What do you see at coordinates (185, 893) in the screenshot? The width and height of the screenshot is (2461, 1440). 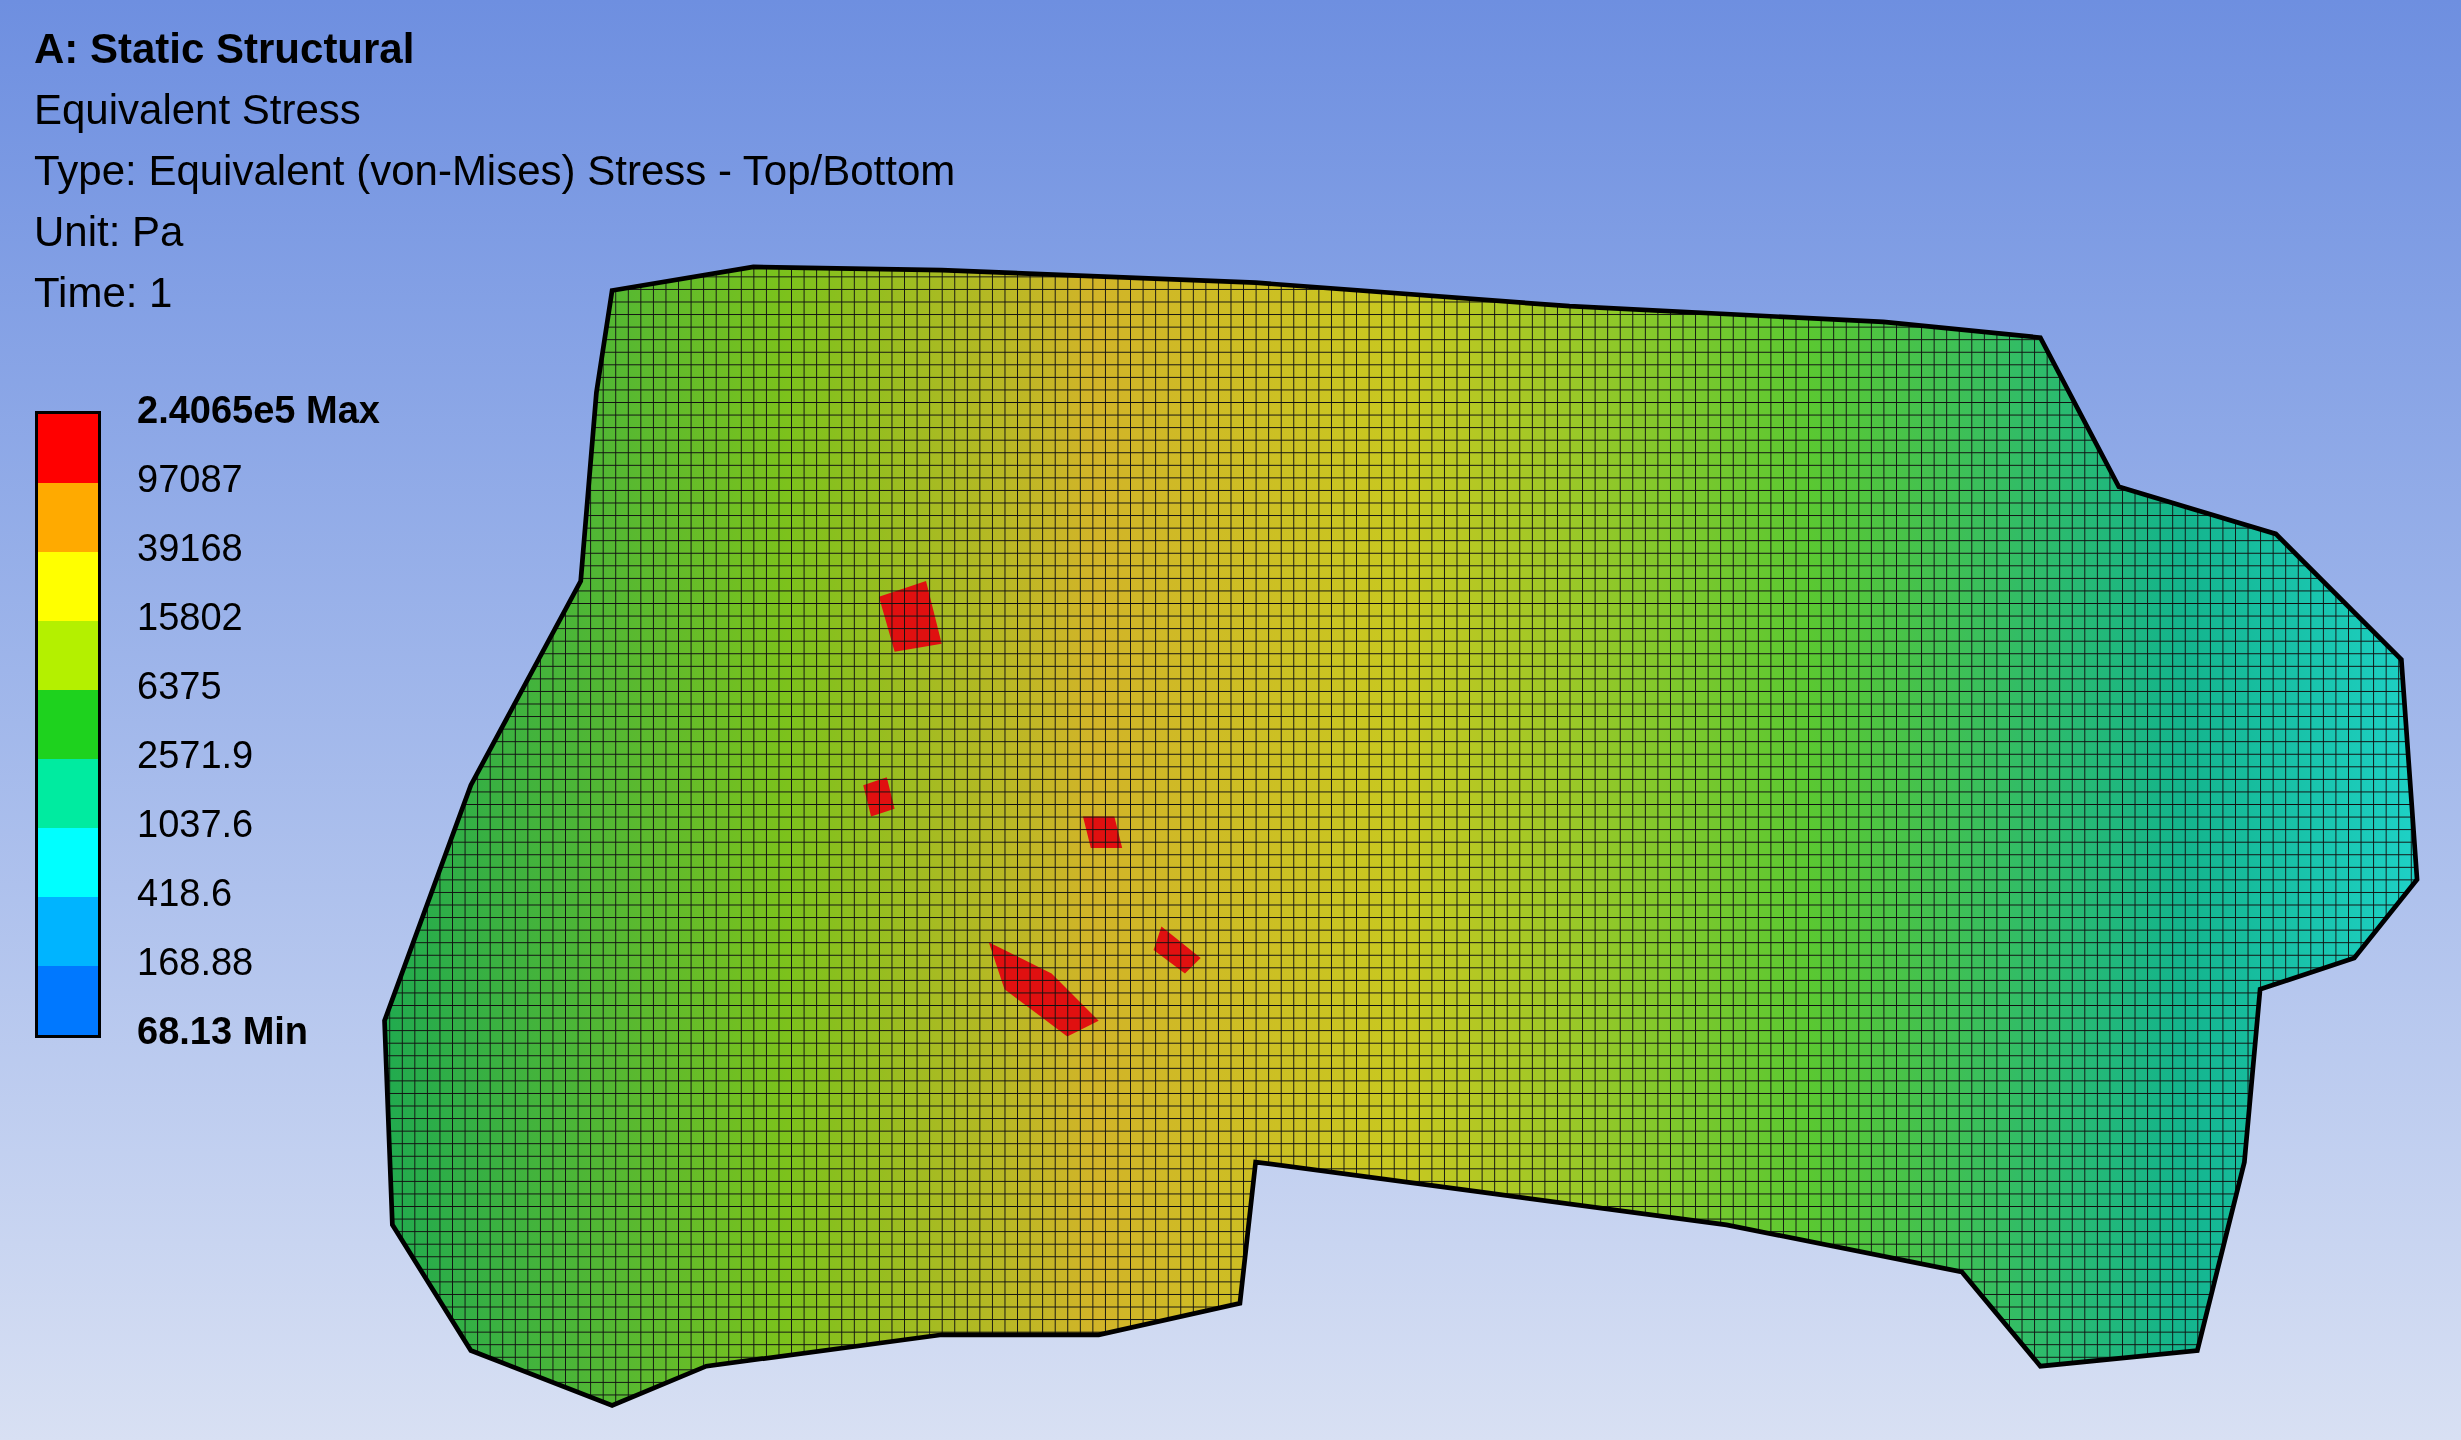 I see `legend-value-label: 418.6` at bounding box center [185, 893].